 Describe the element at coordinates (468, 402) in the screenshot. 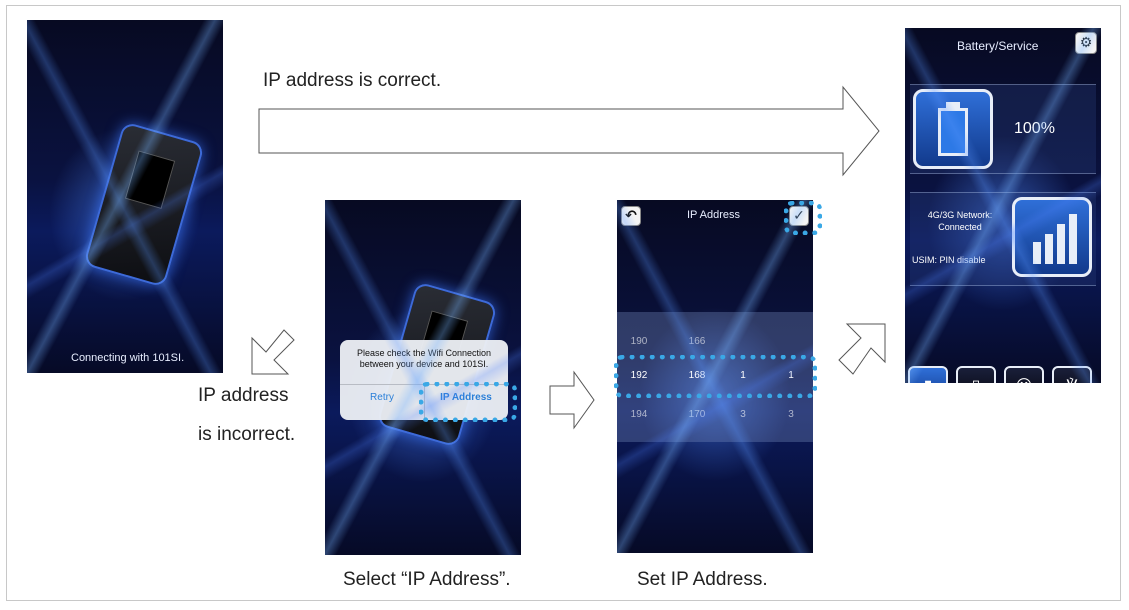

I see `highlight-ip-address-button` at that location.